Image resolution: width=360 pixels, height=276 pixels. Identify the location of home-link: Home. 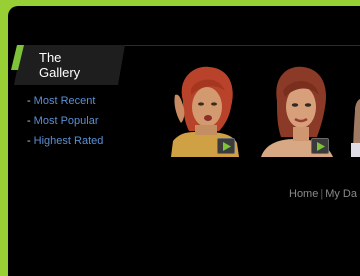
(303, 194).